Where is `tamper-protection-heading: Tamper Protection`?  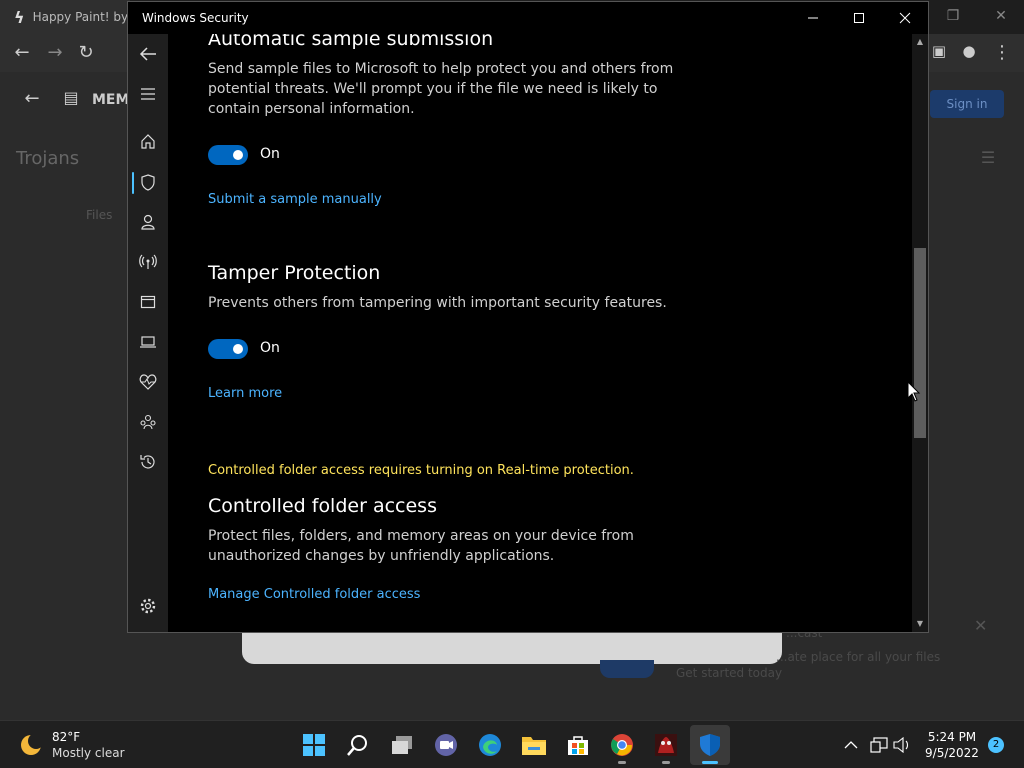
tamper-protection-heading: Tamper Protection is located at coordinates (294, 273).